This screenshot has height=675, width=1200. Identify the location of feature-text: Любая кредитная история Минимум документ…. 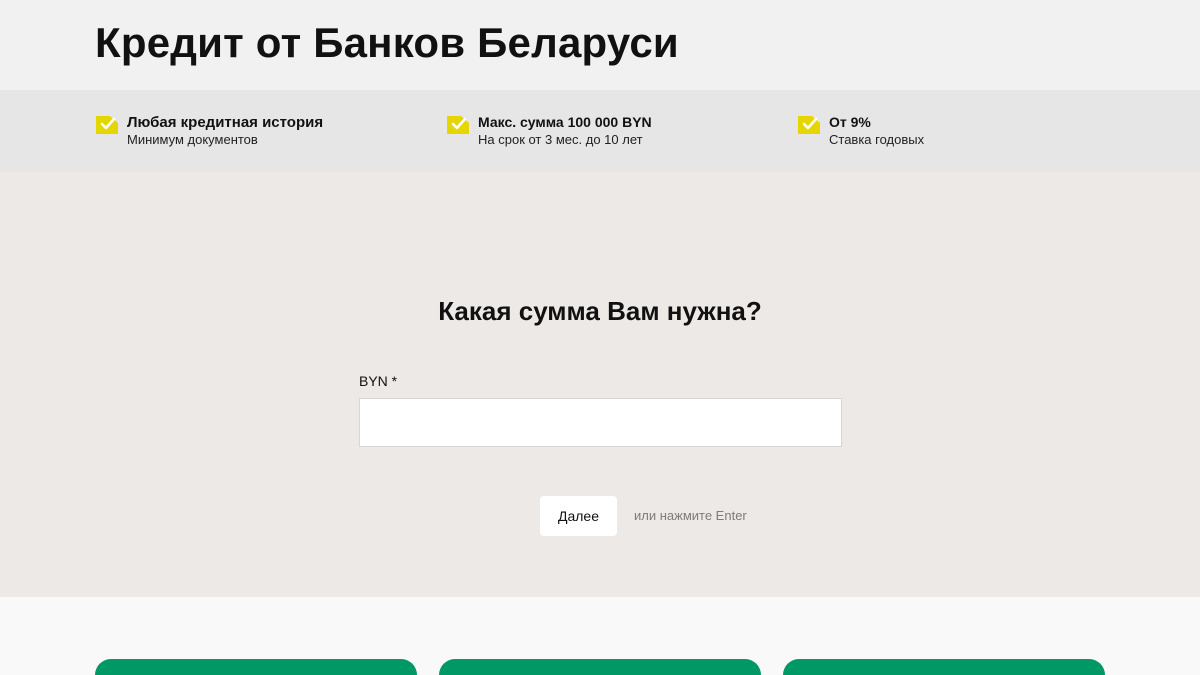
(225, 131).